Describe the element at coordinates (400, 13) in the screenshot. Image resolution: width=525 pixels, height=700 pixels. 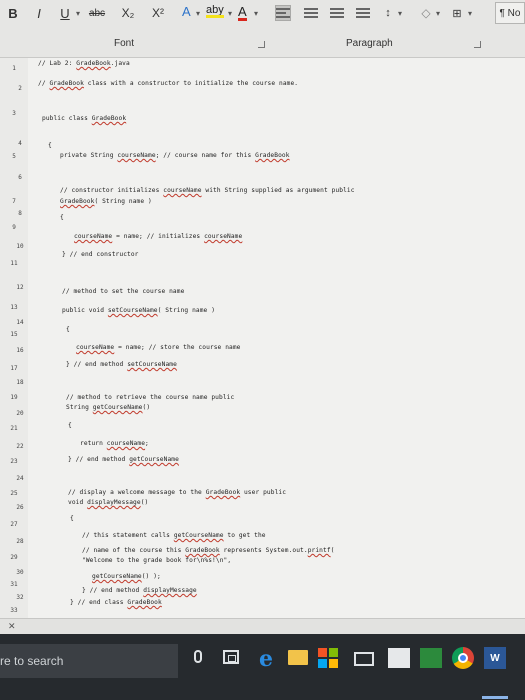
I see `line-spacing-dropdown-icon: ▾` at that location.